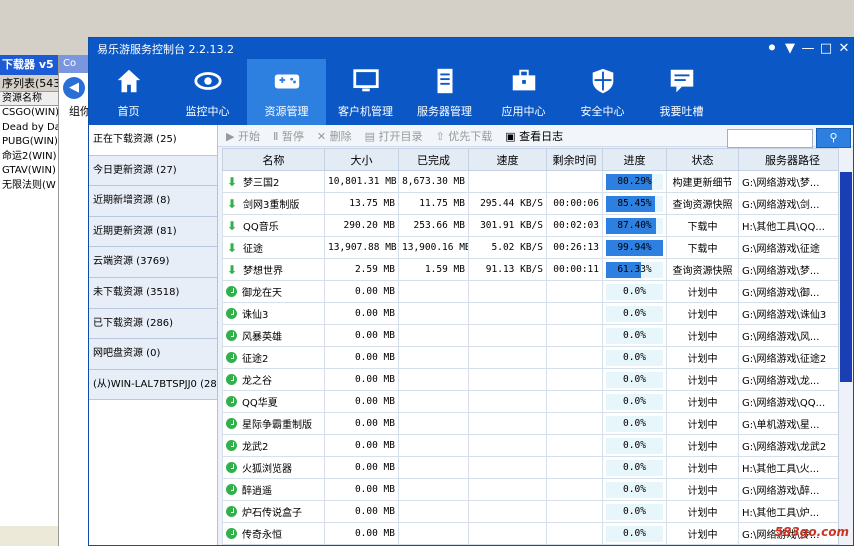  Describe the element at coordinates (273, 357) in the screenshot. I see `name-cell: 征途2` at that location.